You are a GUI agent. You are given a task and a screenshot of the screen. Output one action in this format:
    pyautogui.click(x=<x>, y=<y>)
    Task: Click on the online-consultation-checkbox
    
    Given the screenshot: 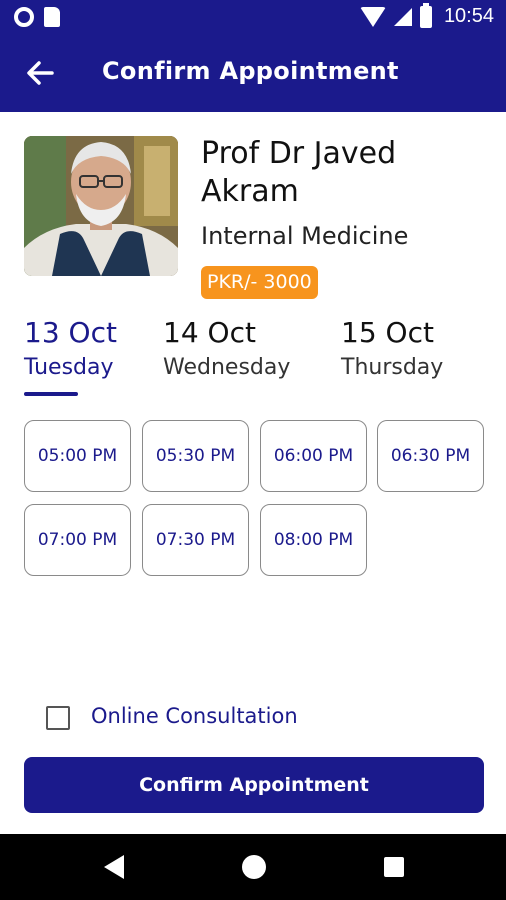 What is the action you would take?
    pyautogui.click(x=58, y=718)
    